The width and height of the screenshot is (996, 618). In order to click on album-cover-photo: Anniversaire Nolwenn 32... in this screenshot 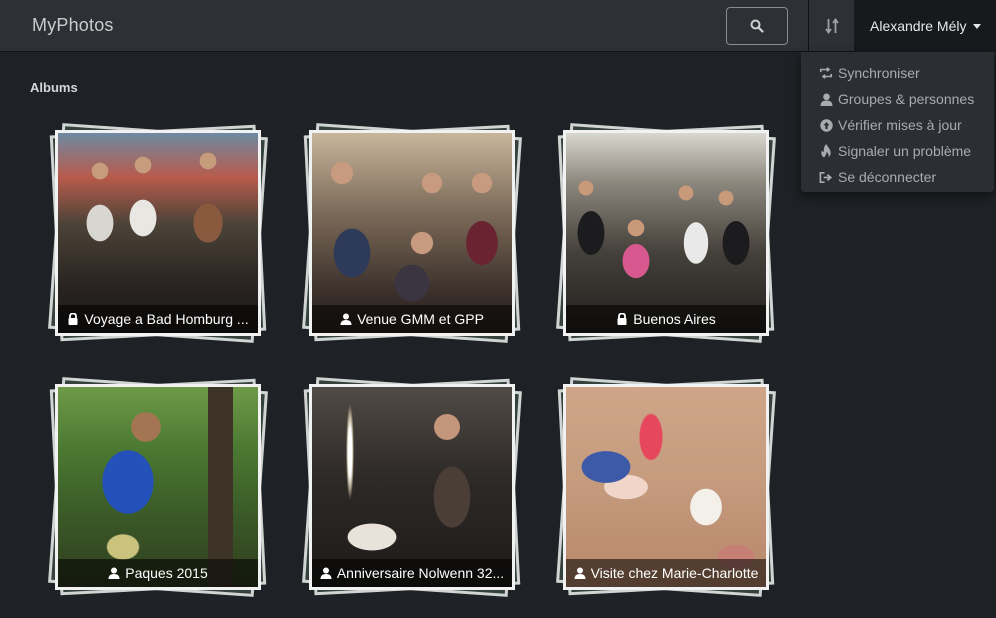, I will do `click(412, 487)`.